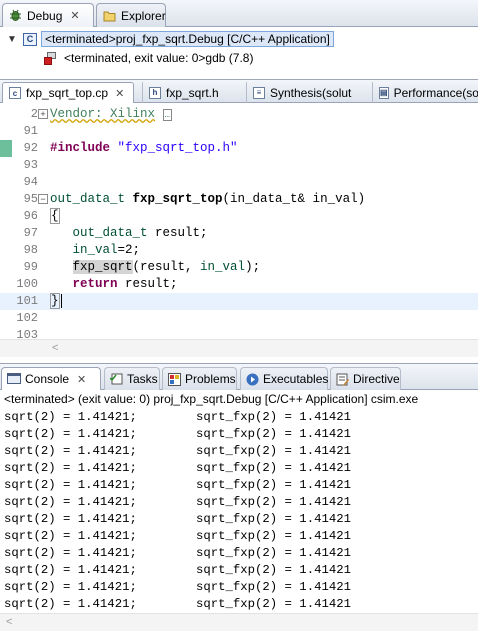 This screenshot has width=478, height=631. I want to click on tab-executables: Executables, so click(284, 378).